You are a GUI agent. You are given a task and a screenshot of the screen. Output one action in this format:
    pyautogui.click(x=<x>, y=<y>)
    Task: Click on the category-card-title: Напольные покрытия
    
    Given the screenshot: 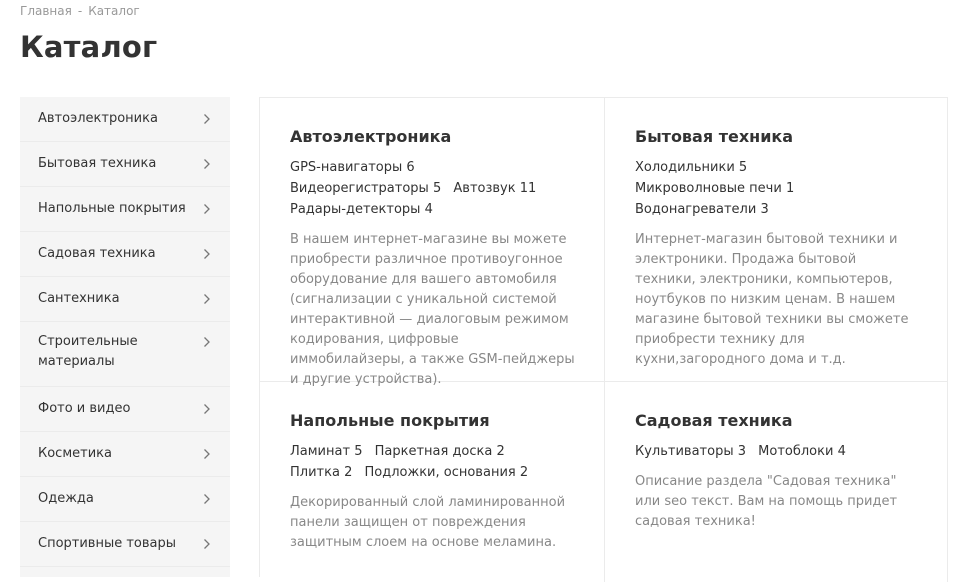 What is the action you would take?
    pyautogui.click(x=433, y=421)
    